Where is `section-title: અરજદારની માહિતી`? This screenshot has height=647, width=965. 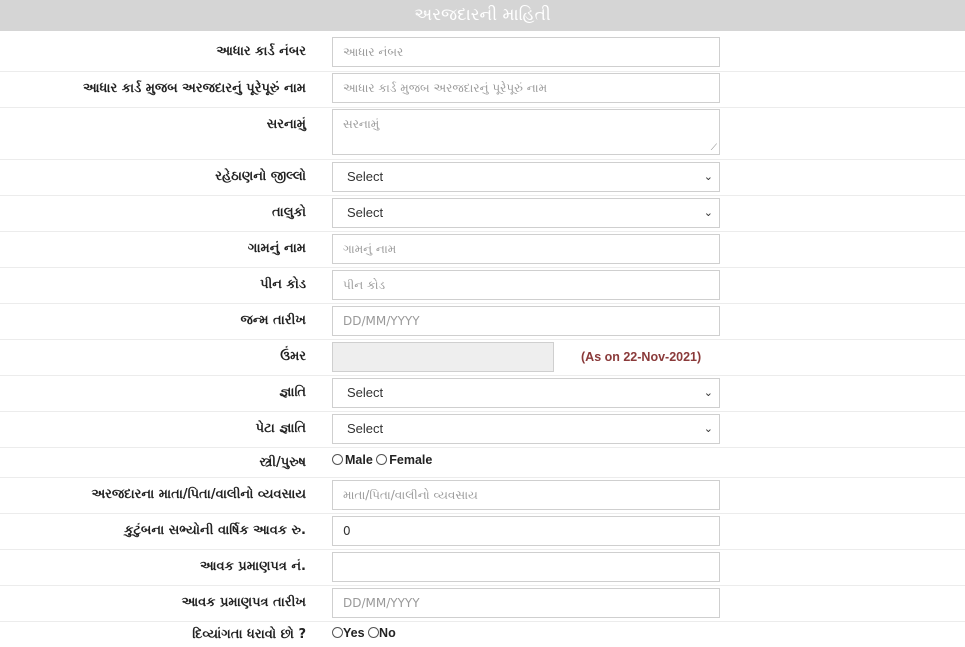
section-title: અરજદારની માહિતી is located at coordinates (482, 15).